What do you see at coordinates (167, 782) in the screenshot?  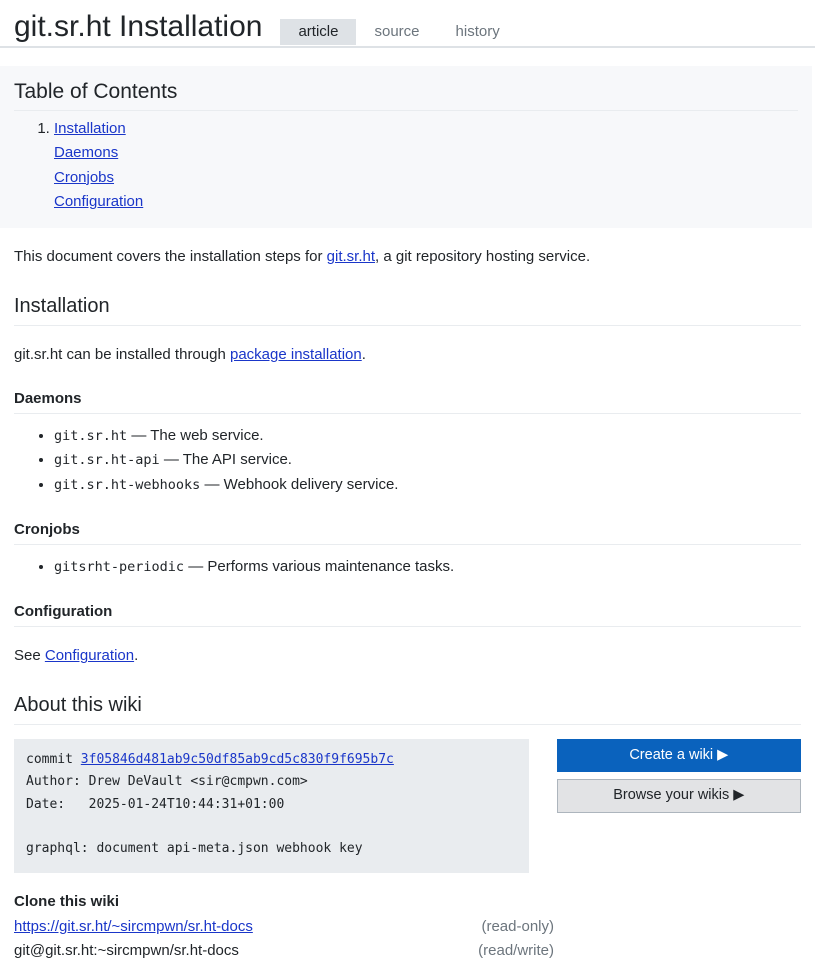 I see `commit-author-line: Author: Drew DeVault <sir@cmpwn.com>` at bounding box center [167, 782].